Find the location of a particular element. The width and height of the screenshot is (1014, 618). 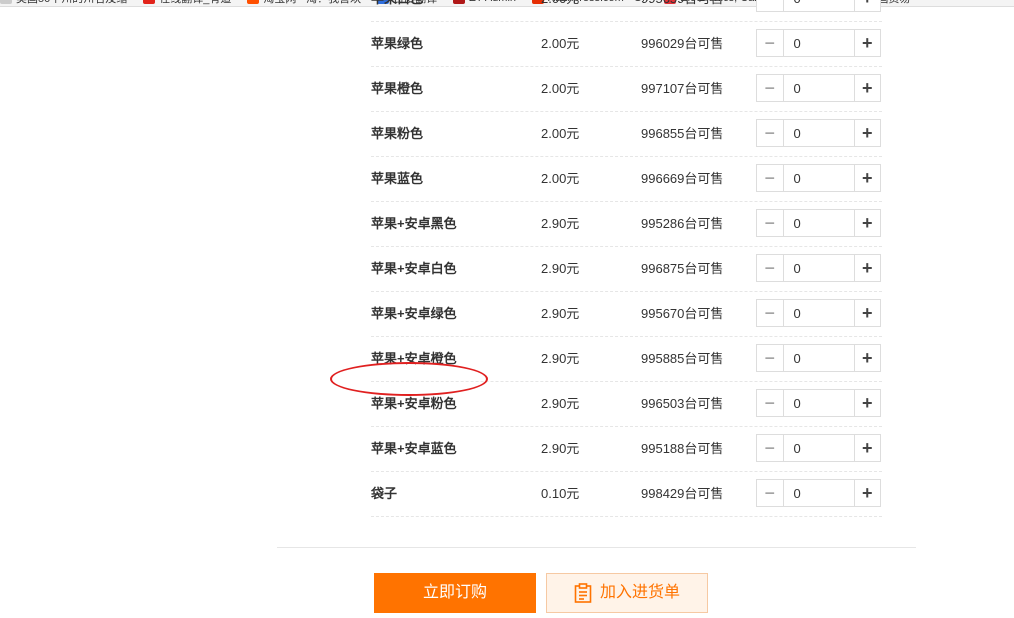

stock-number: 996875 is located at coordinates (663, 268).